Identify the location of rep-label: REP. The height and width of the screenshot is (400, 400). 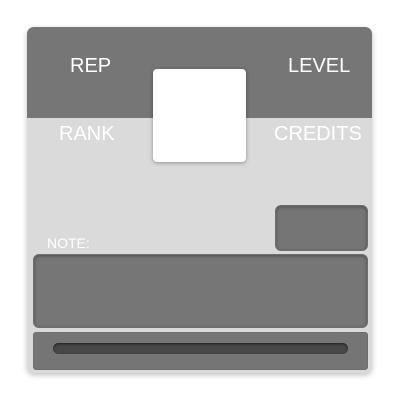
(91, 66).